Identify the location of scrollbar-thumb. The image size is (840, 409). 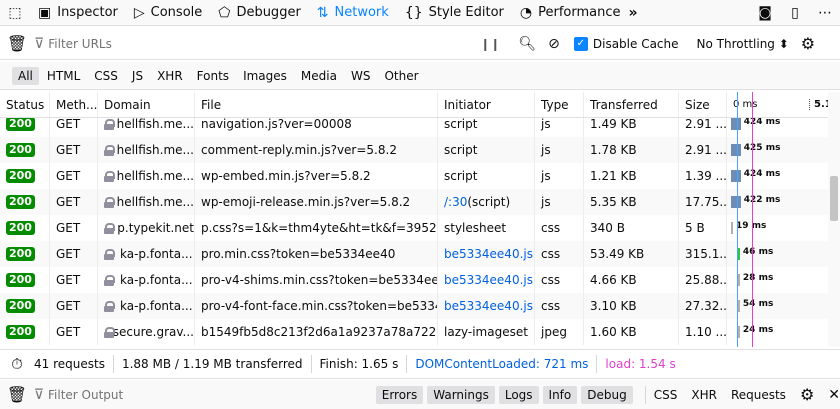
(834, 198).